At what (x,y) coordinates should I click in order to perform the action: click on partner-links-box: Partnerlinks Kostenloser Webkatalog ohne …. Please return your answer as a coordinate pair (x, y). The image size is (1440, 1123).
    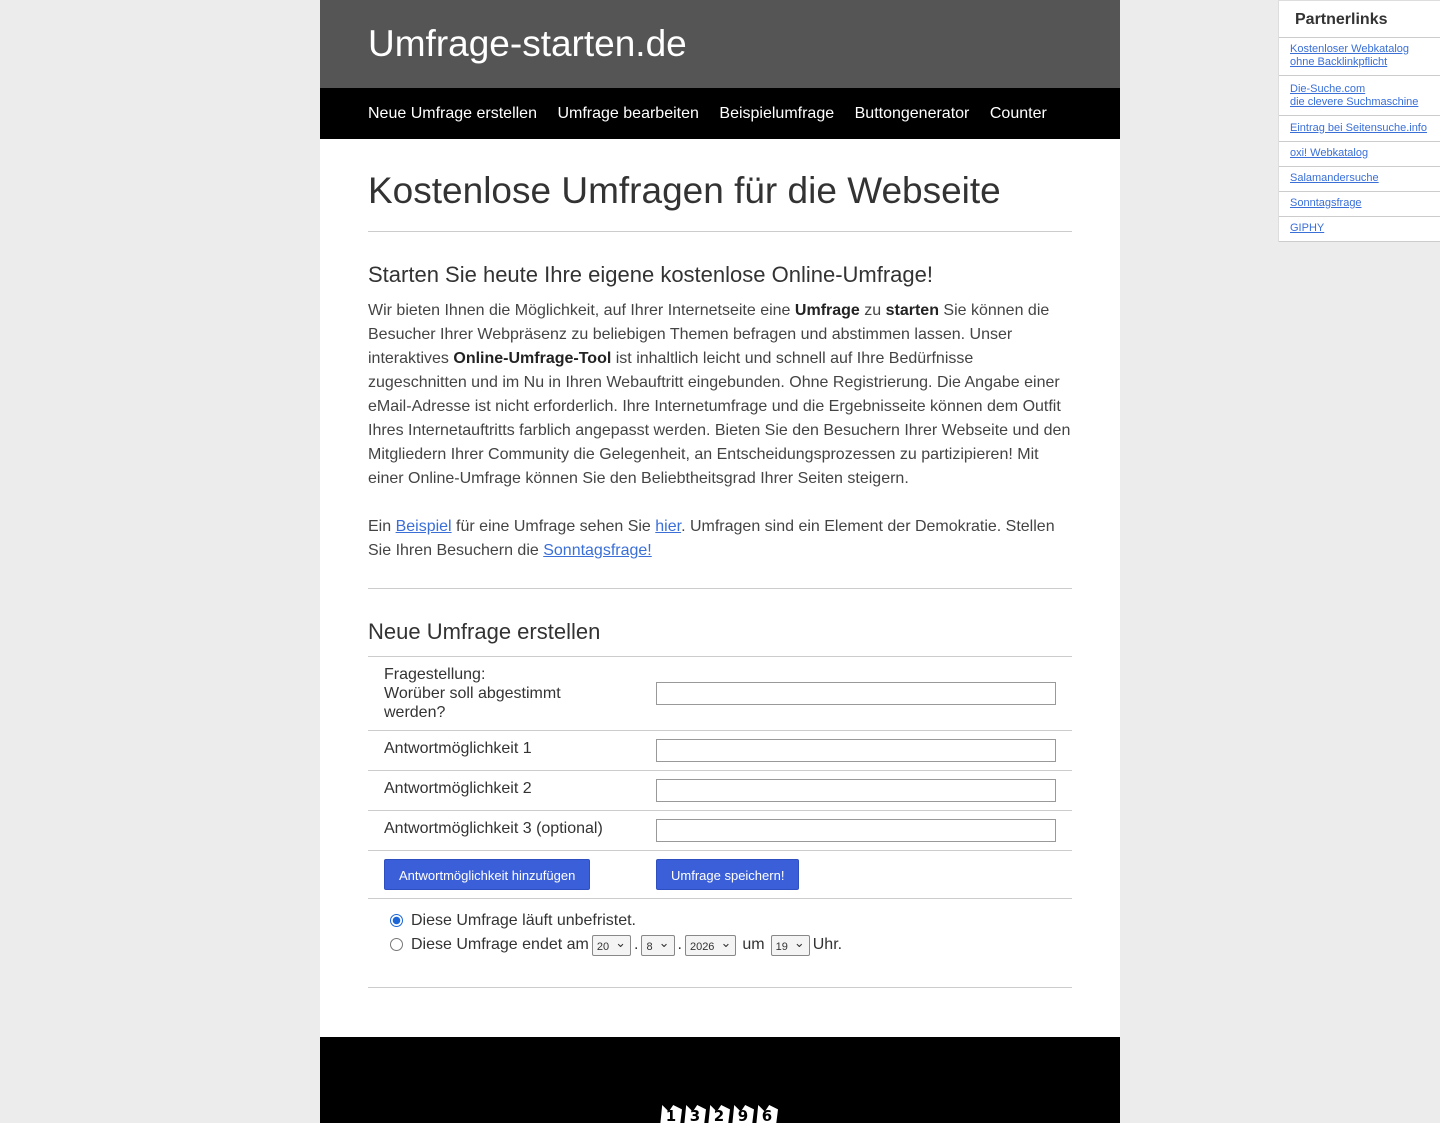
    Looking at the image, I should click on (1359, 121).